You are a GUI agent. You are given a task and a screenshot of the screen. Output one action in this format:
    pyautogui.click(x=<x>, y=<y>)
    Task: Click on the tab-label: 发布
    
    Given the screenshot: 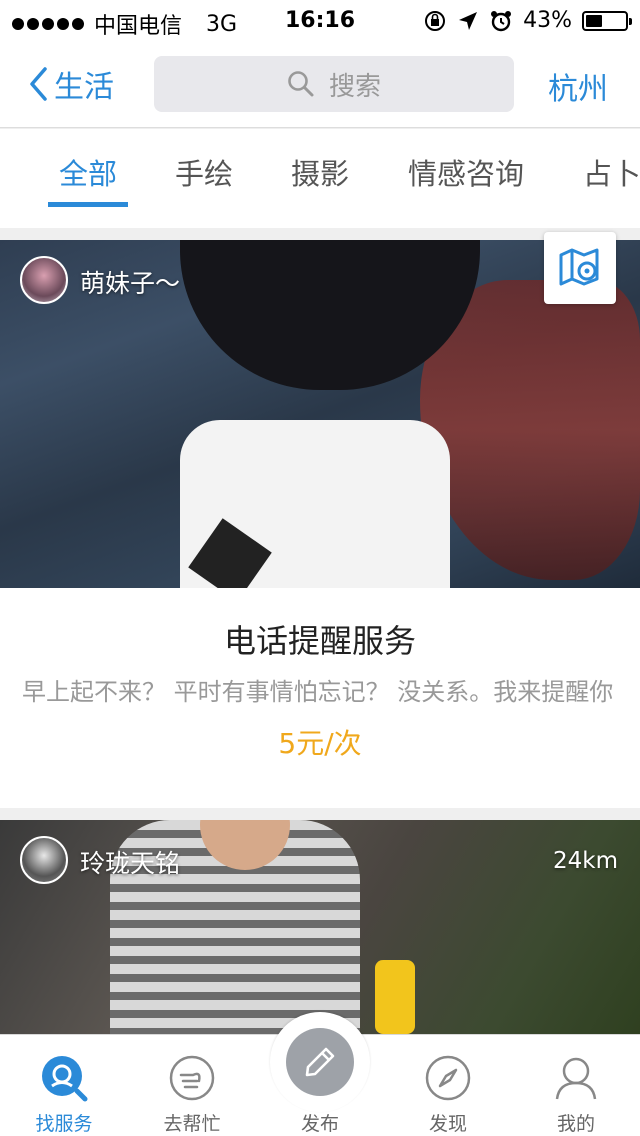 What is the action you would take?
    pyautogui.click(x=319, y=1124)
    